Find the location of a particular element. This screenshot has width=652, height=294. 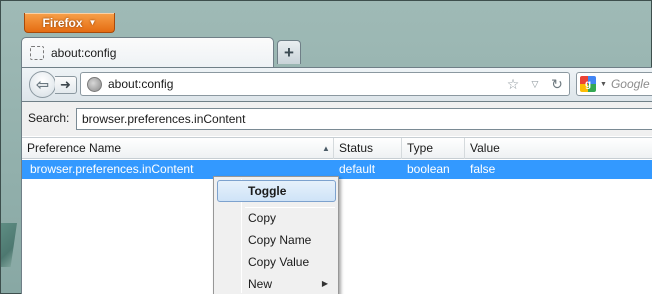

column-header-type: Type is located at coordinates (433, 148).